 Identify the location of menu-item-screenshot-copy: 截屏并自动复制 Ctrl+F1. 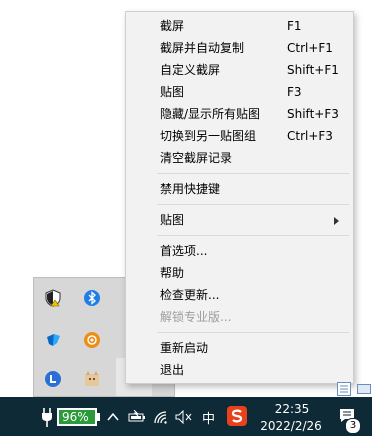
(239, 48).